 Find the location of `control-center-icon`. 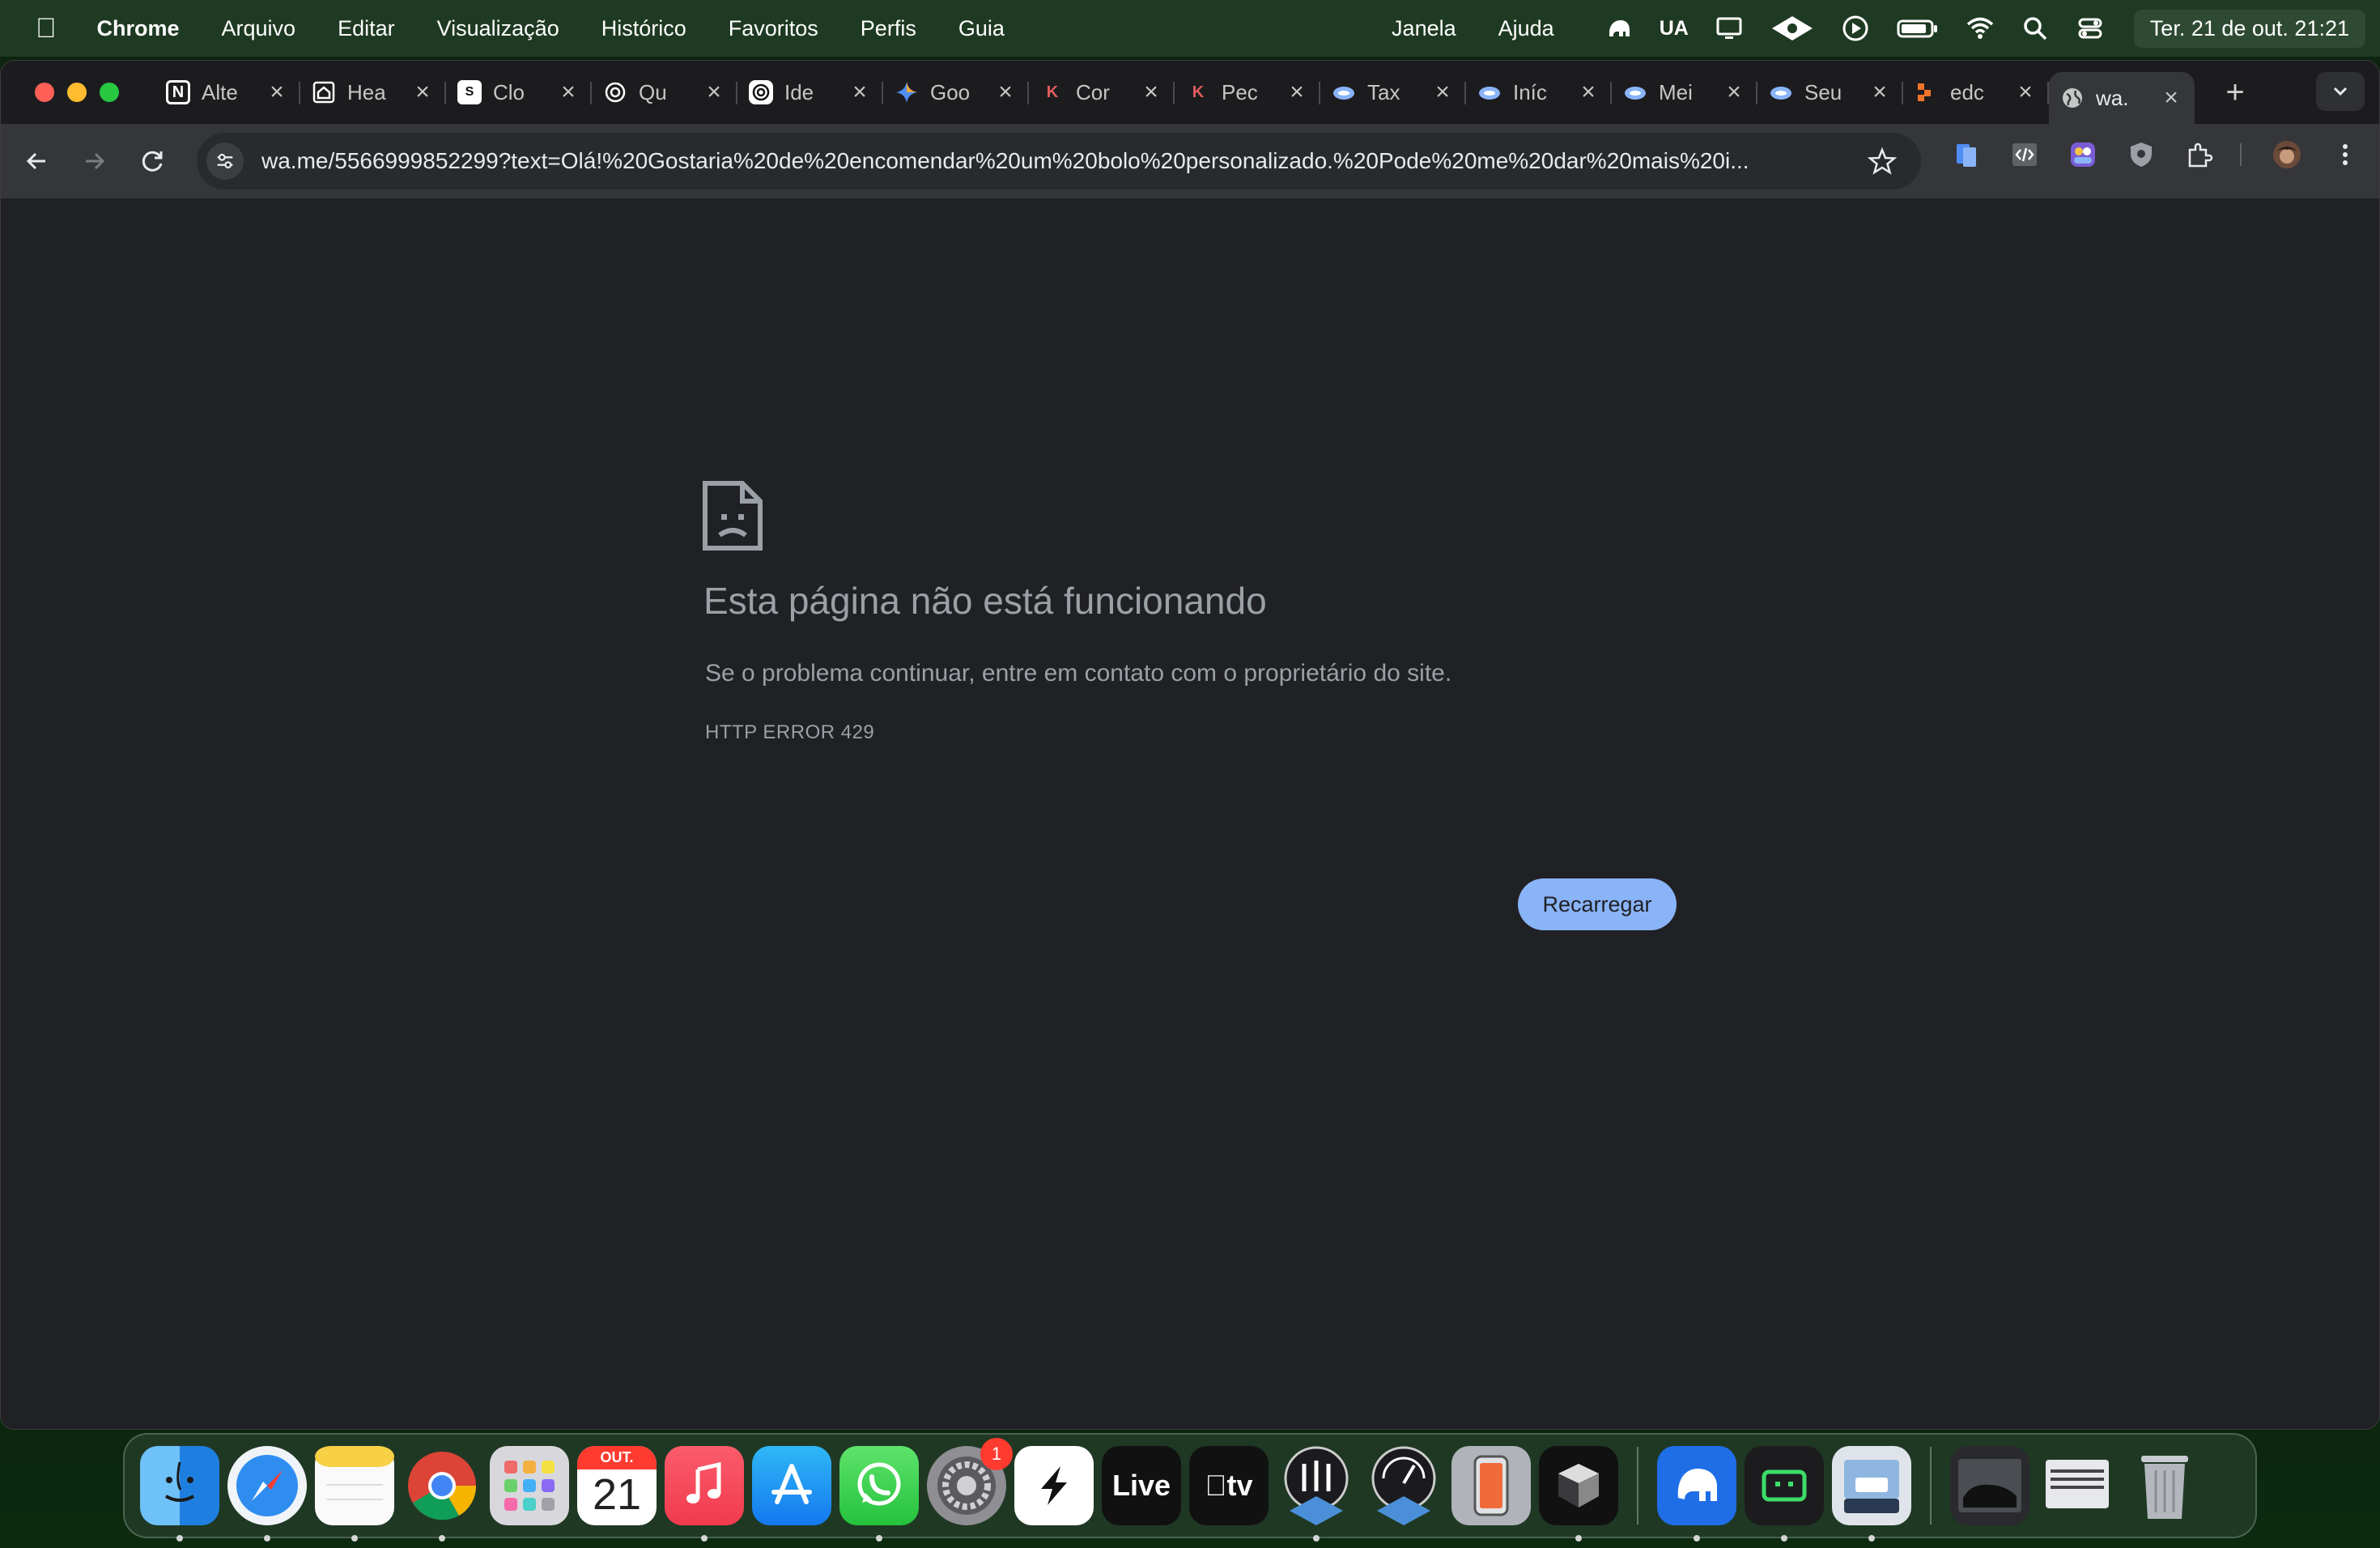

control-center-icon is located at coordinates (2090, 29).